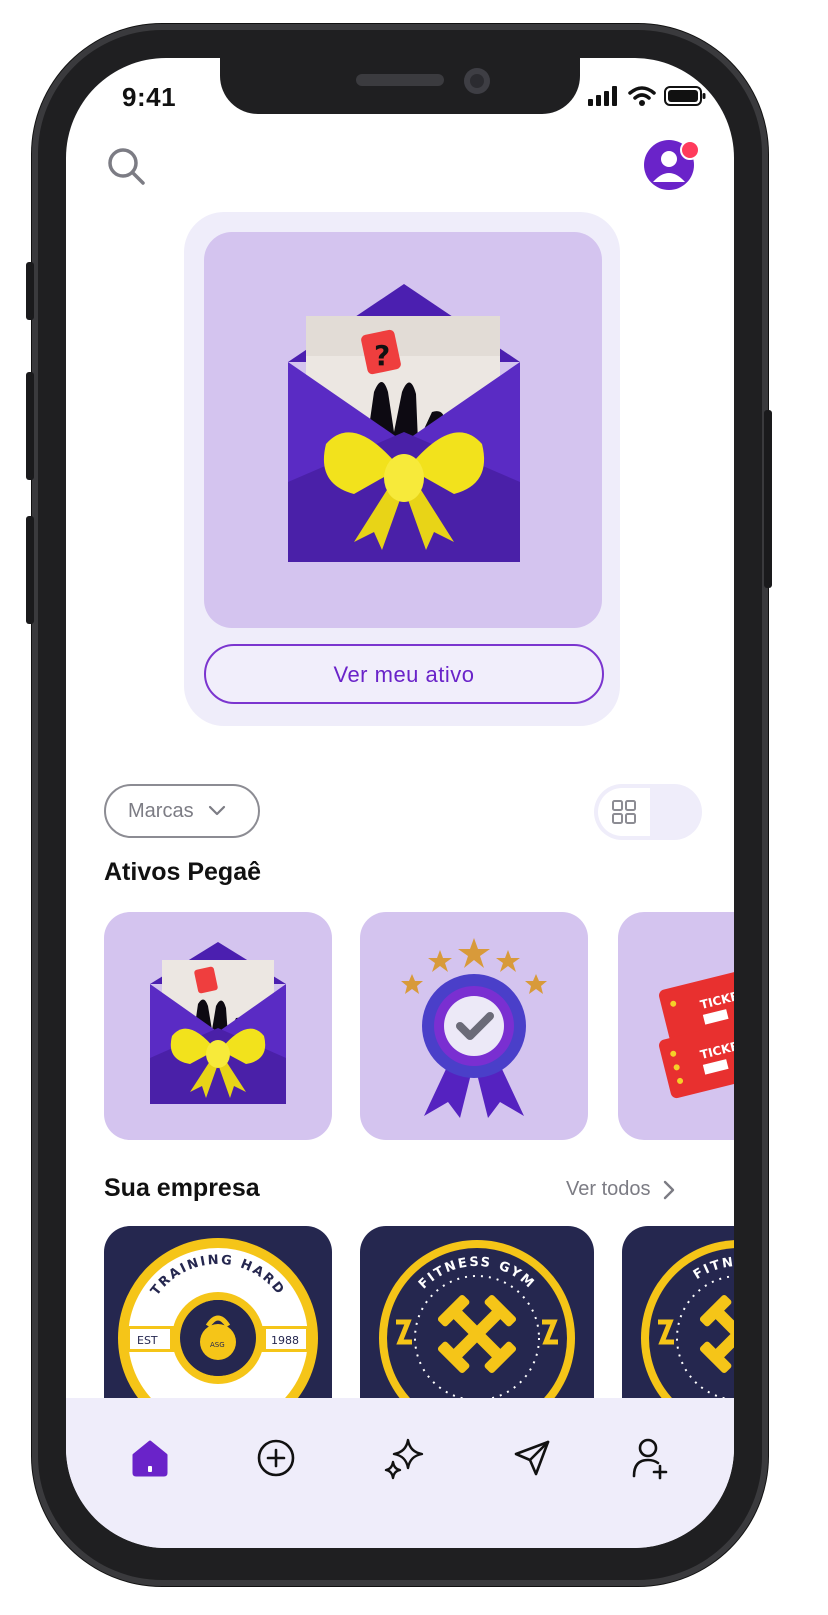 This screenshot has height=1615, width=828. I want to click on home-icon, so click(150, 1458).